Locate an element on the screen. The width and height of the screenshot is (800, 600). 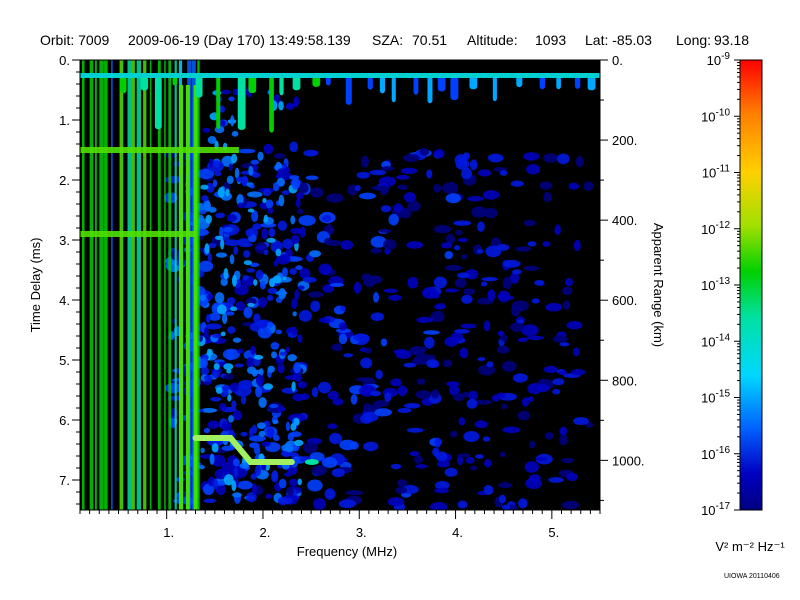
y2-tick-label: 400. is located at coordinates (624, 220).